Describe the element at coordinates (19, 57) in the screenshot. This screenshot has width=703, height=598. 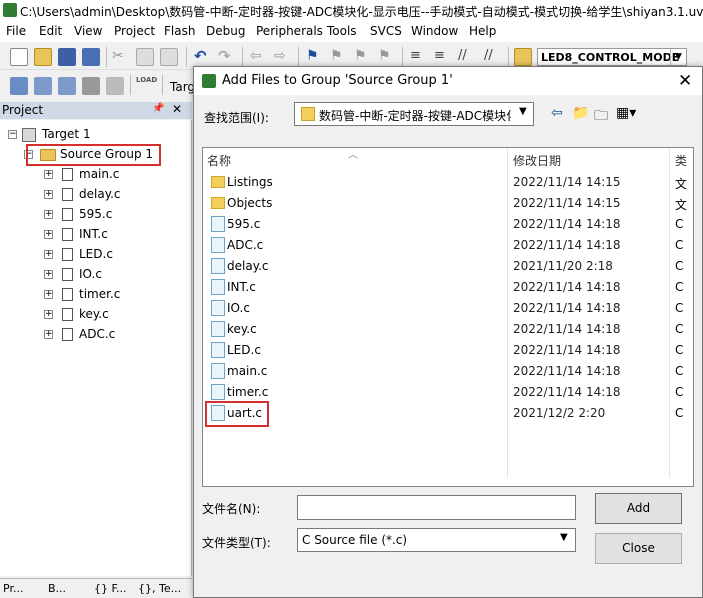
I see `new-file-icon` at that location.